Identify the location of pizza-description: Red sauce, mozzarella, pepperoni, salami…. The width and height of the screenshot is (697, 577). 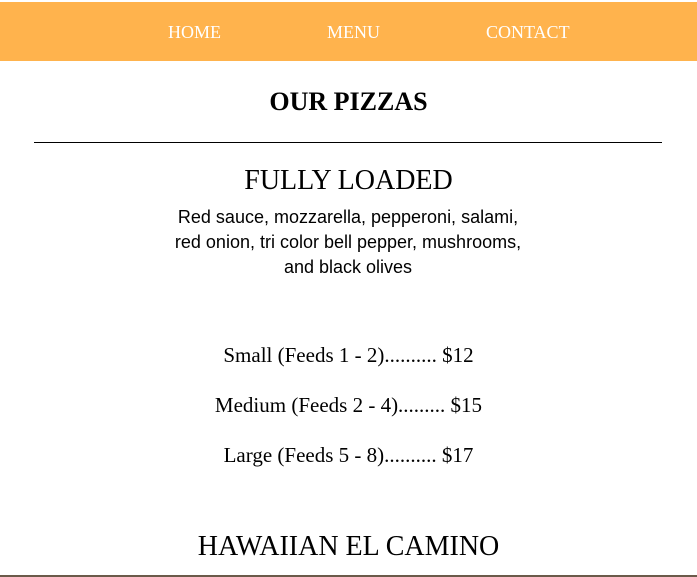
(348, 242).